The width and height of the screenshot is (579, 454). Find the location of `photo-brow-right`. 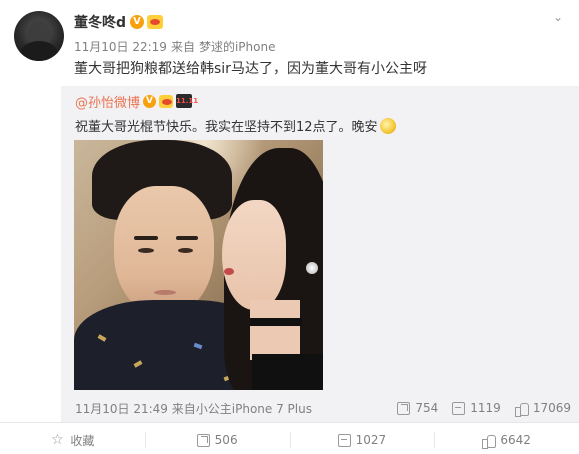

photo-brow-right is located at coordinates (187, 238).